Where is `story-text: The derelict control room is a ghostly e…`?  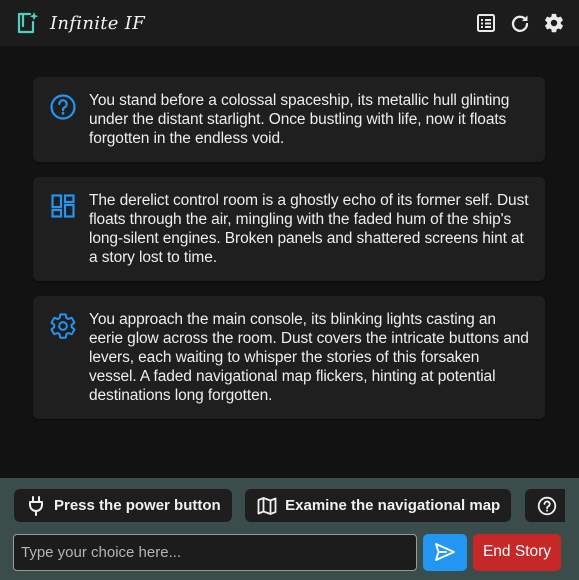
story-text: The derelict control room is a ghostly e… is located at coordinates (309, 229).